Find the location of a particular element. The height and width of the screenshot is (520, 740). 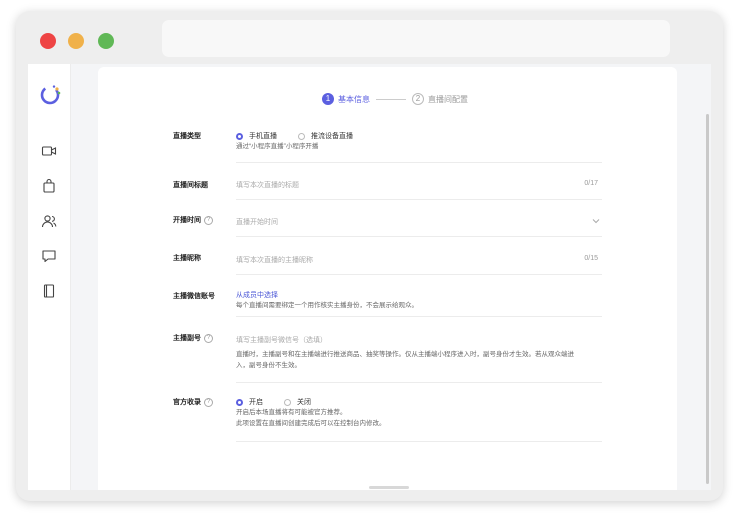

step-1-label: 基本信息 is located at coordinates (354, 99).